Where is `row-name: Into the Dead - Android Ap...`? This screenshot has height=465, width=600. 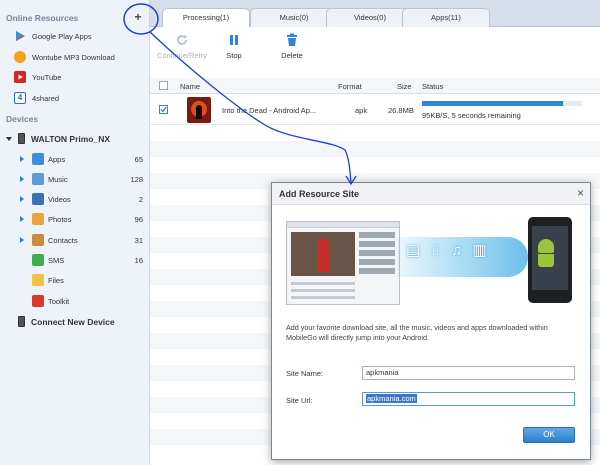 row-name: Into the Dead - Android Ap... is located at coordinates (269, 110).